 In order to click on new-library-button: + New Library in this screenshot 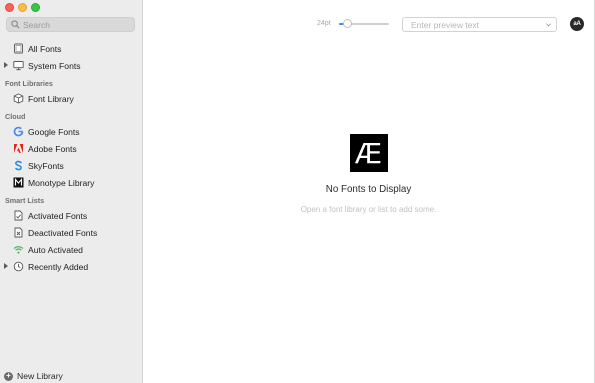, I will do `click(33, 376)`.